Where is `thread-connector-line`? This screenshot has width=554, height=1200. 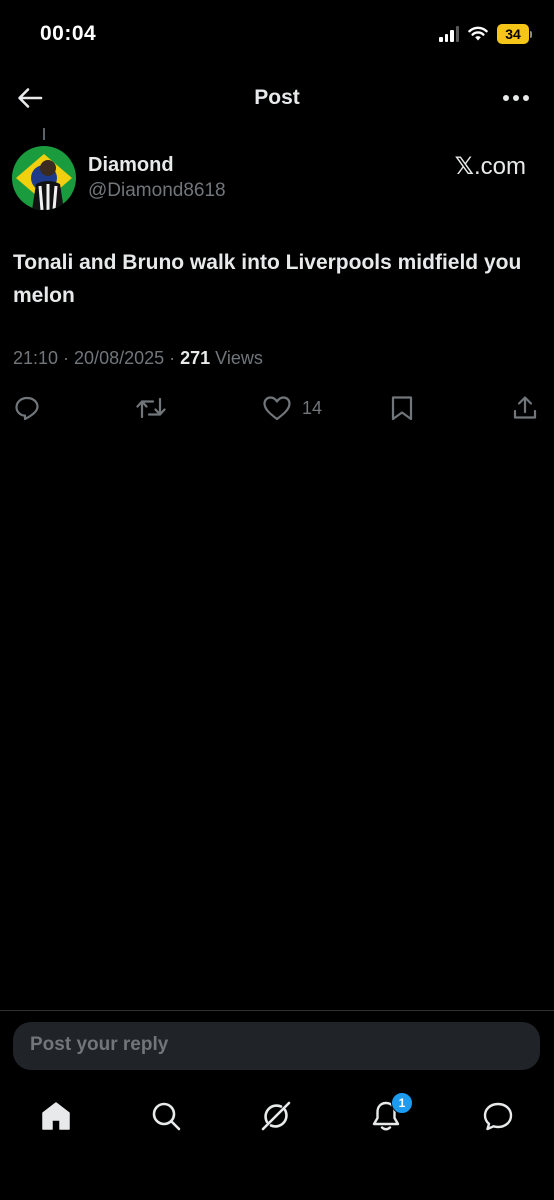
thread-connector-line is located at coordinates (44, 134).